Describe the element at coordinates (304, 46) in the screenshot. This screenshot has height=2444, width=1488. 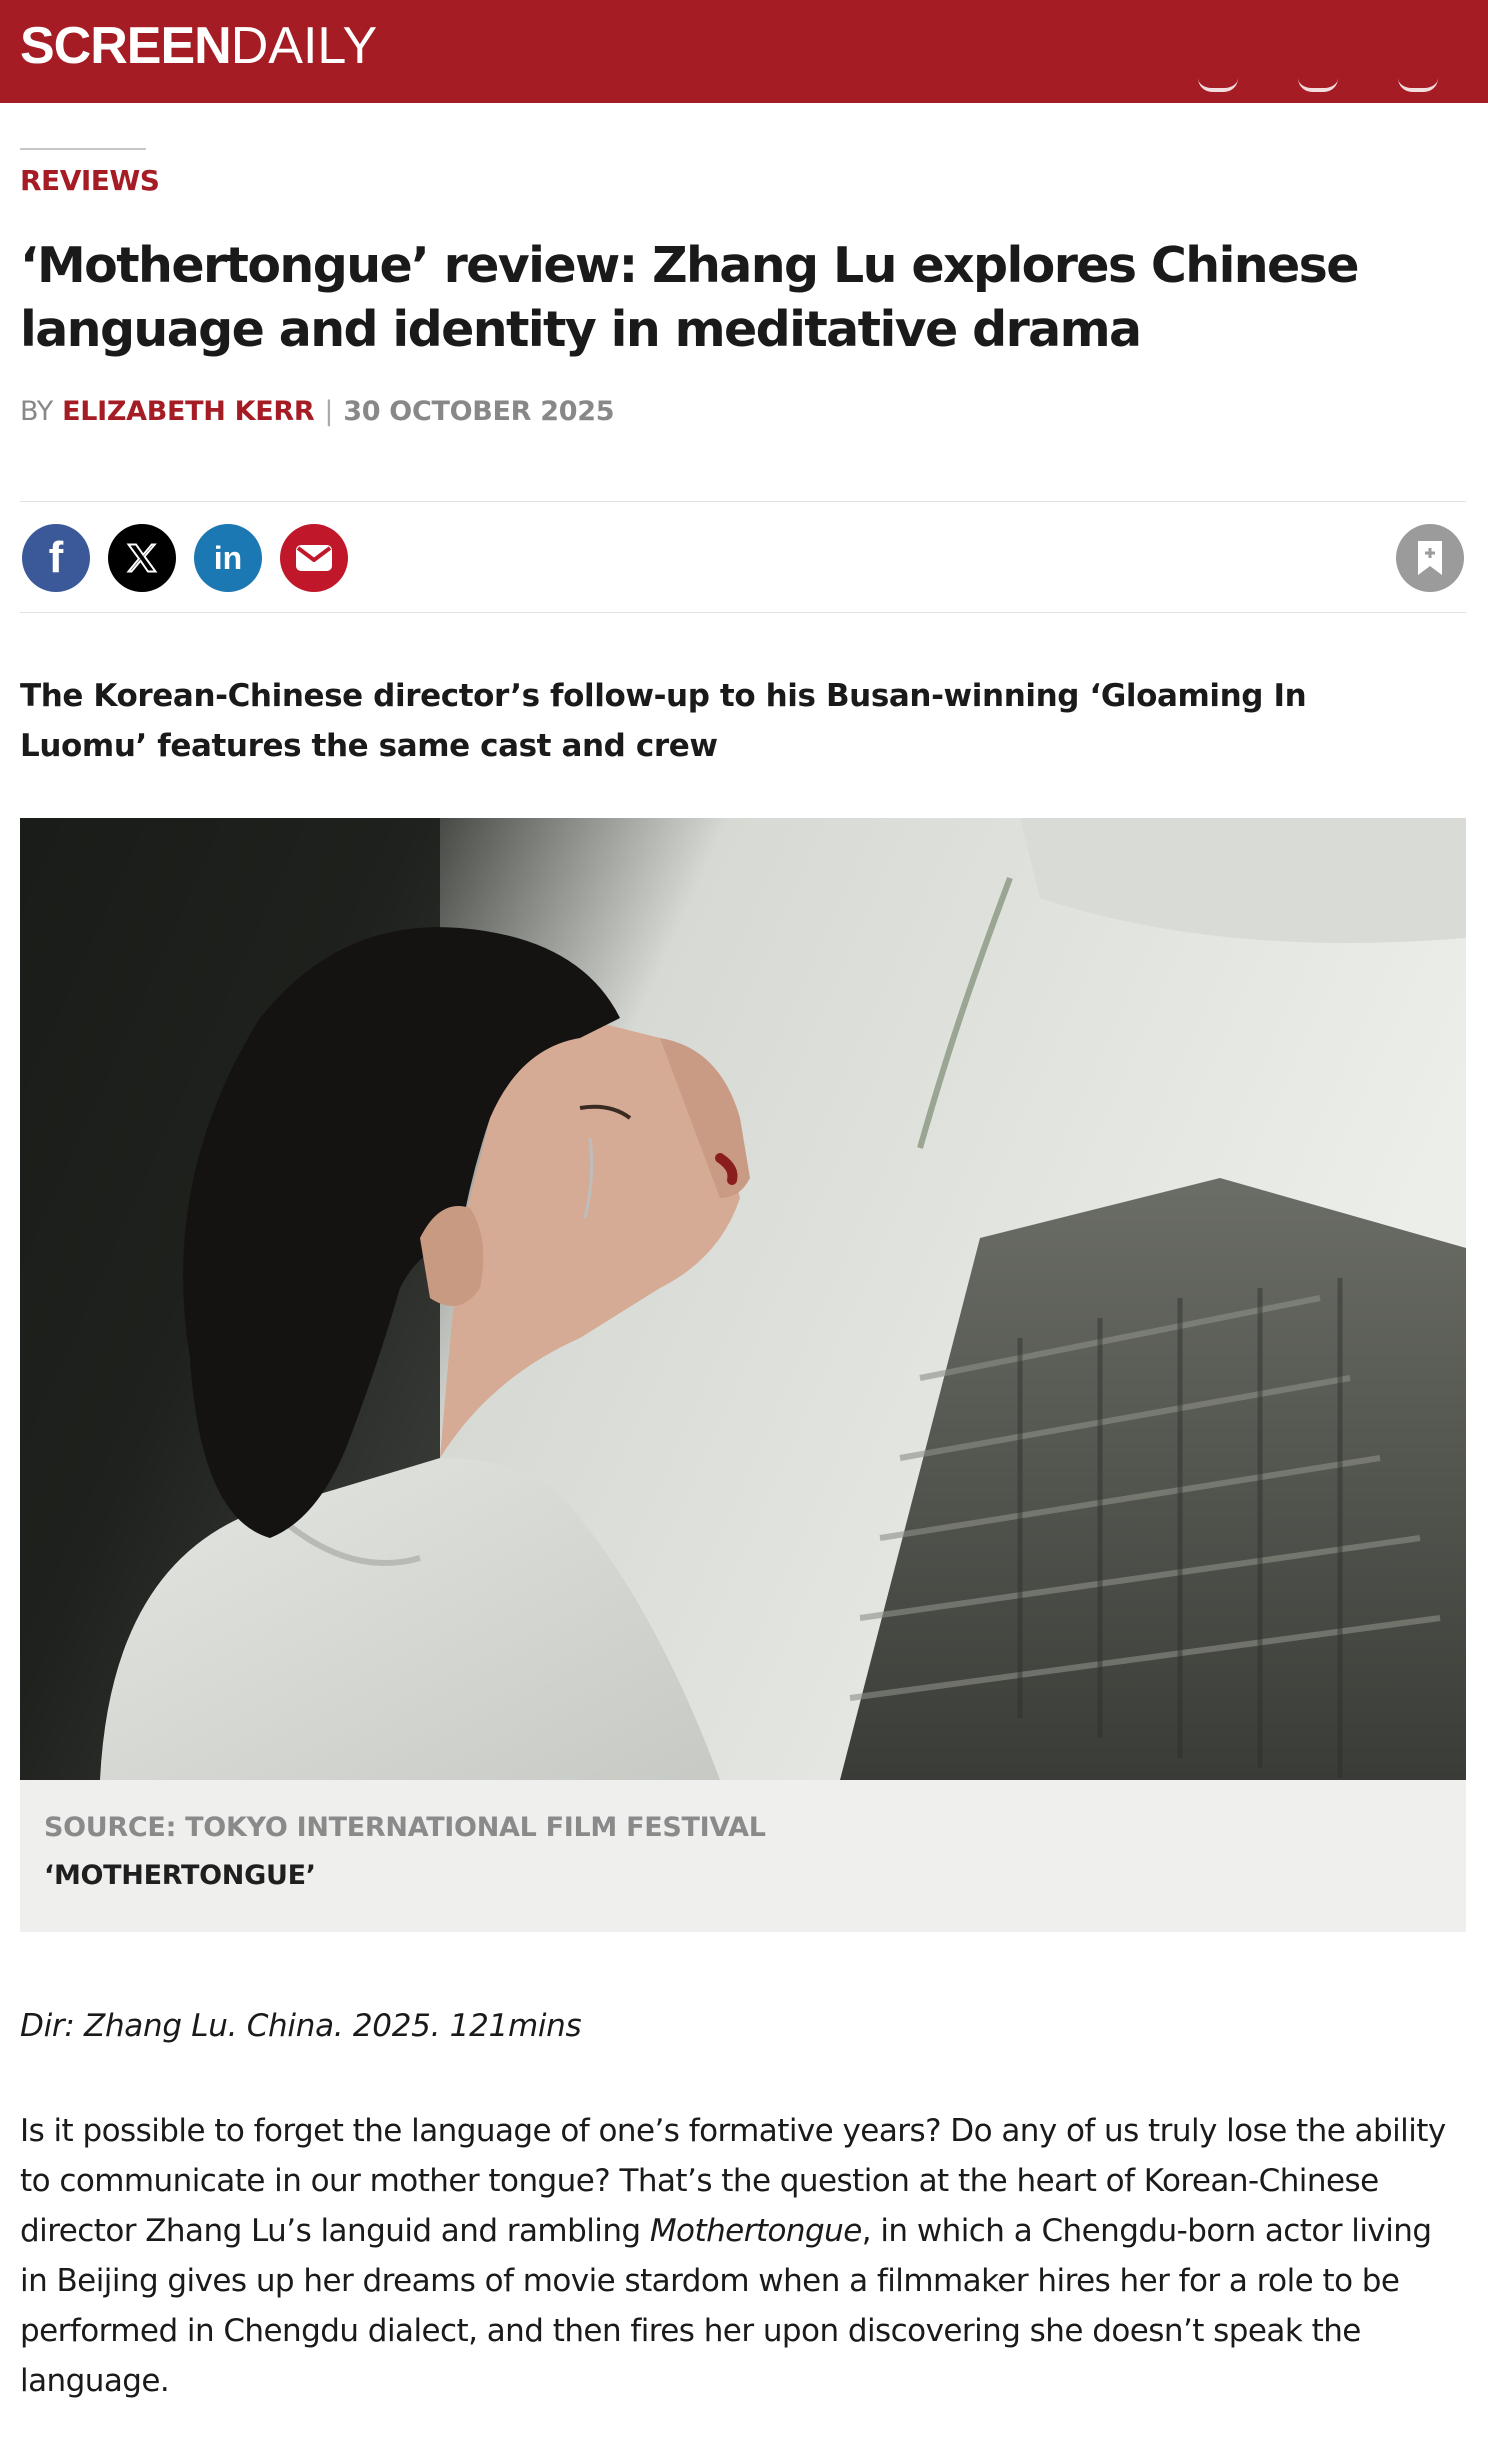
I see `logo-light-text: DAILY` at that location.